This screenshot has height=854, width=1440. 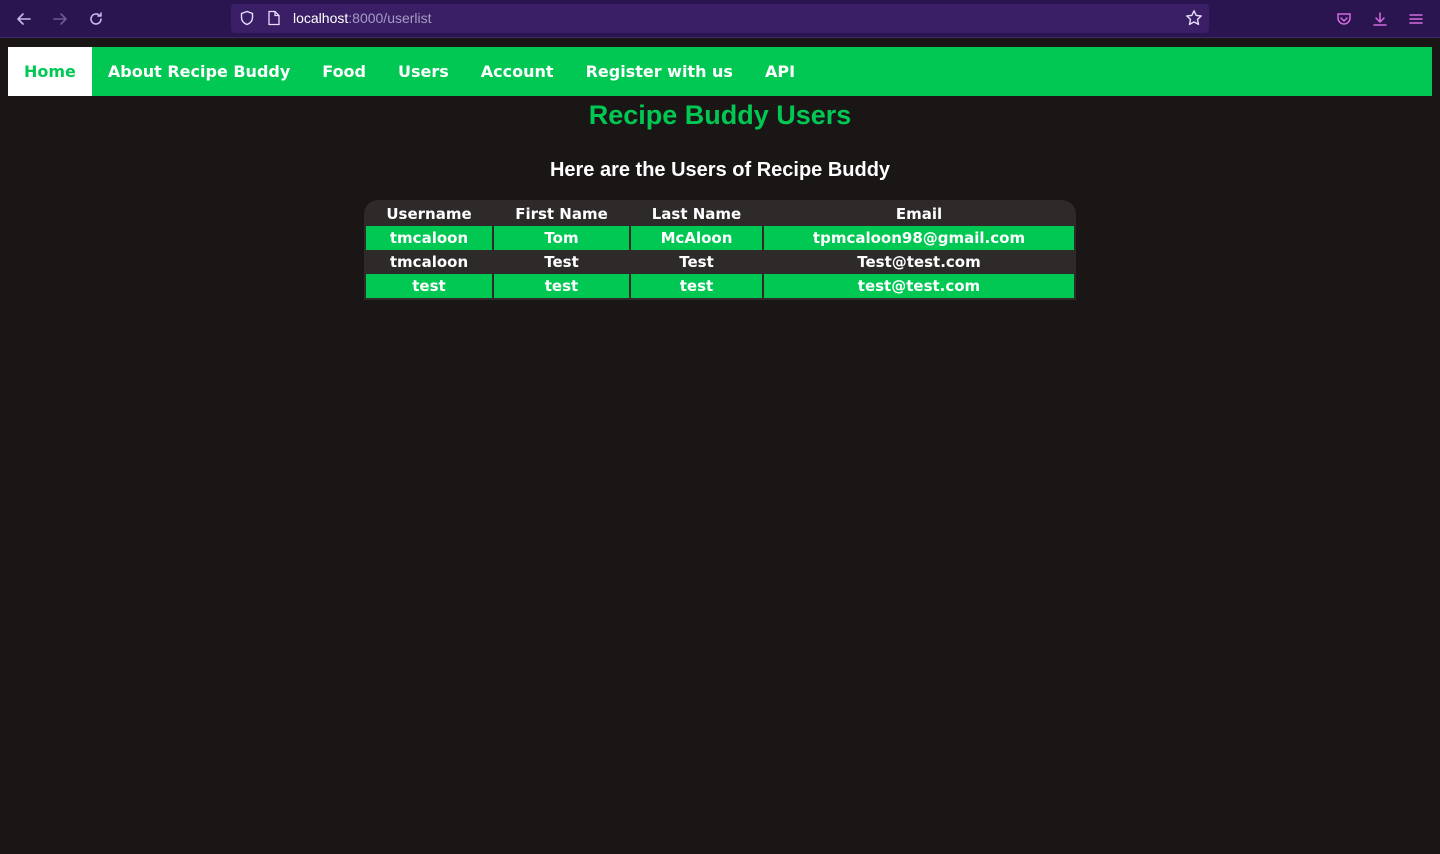 I want to click on bookmark-star-icon, so click(x=1194, y=20).